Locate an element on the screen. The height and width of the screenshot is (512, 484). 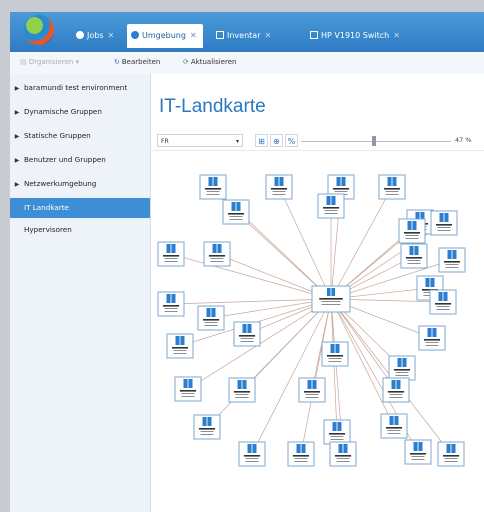
environment-icon is located at coordinates (135, 35).